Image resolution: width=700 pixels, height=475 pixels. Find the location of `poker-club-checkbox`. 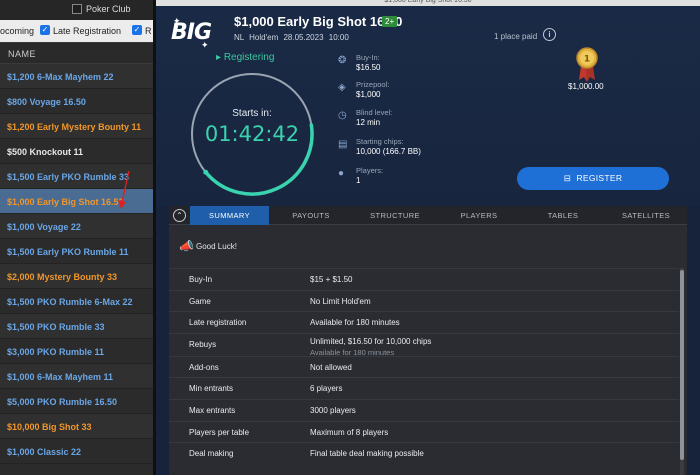

poker-club-checkbox is located at coordinates (77, 9).